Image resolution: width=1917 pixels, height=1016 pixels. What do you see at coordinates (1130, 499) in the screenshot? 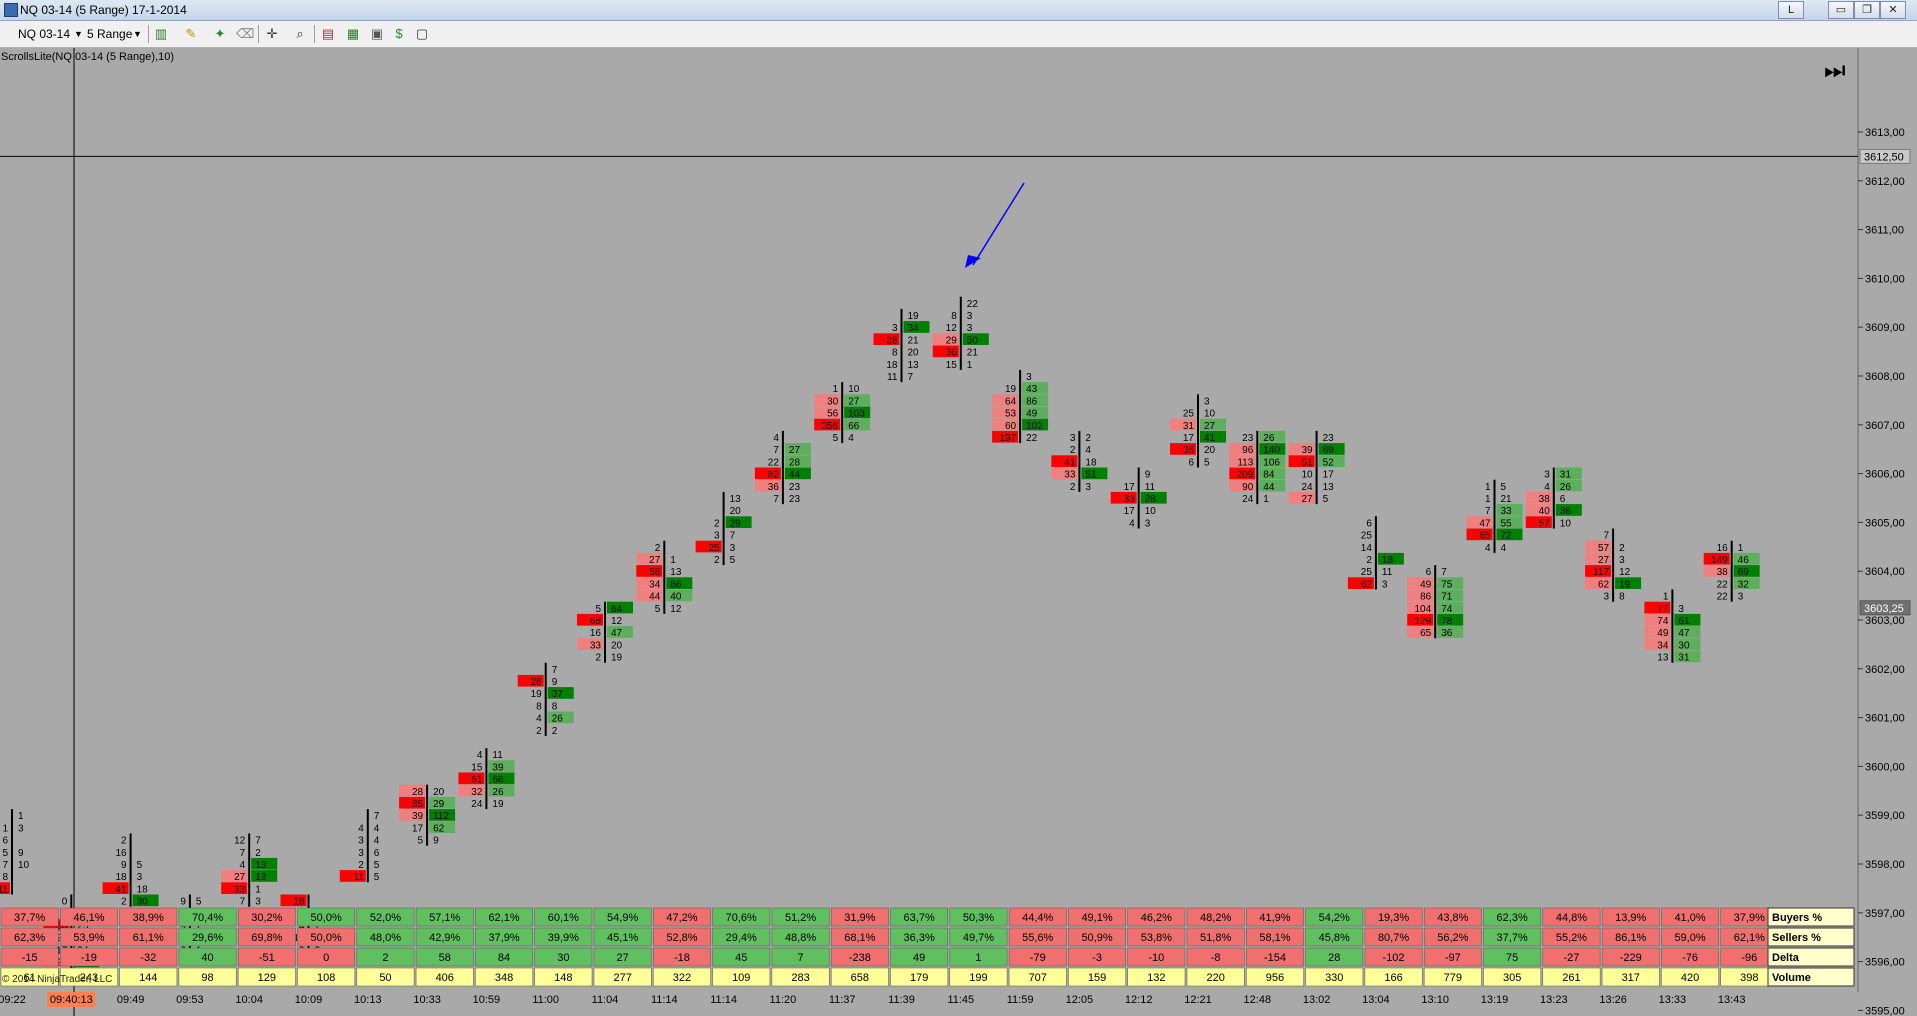
I see `sell-volume-label: 33` at bounding box center [1130, 499].